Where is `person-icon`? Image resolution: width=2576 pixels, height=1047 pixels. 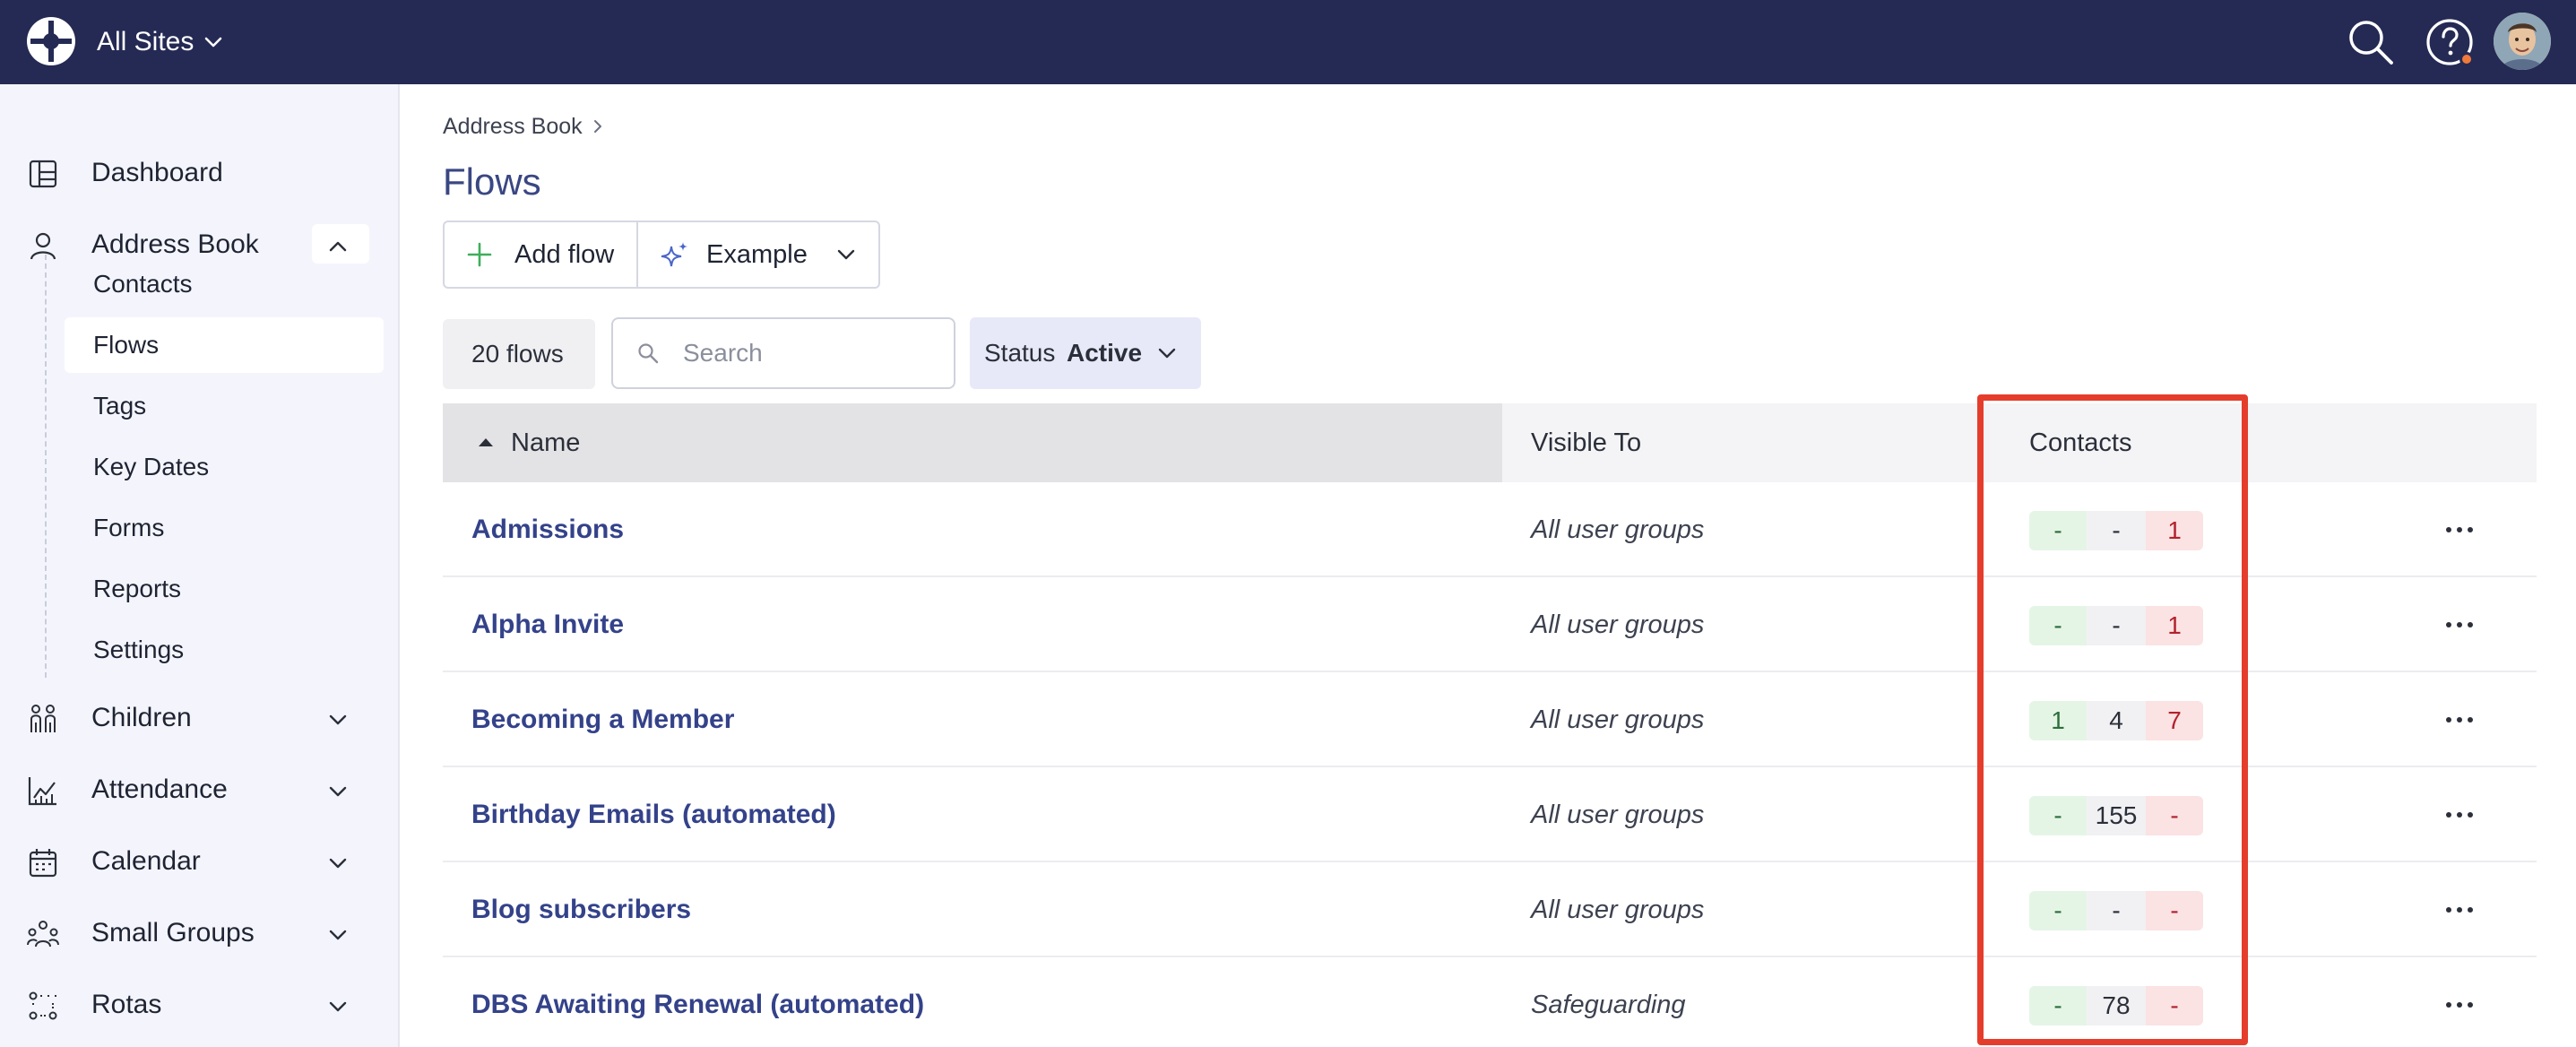 person-icon is located at coordinates (43, 246).